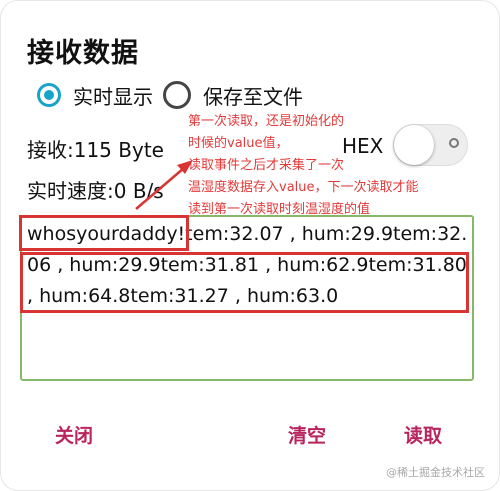 The width and height of the screenshot is (500, 491). Describe the element at coordinates (266, 121) in the screenshot. I see `annotation-line: 第一次读取，还是初始化的` at that location.